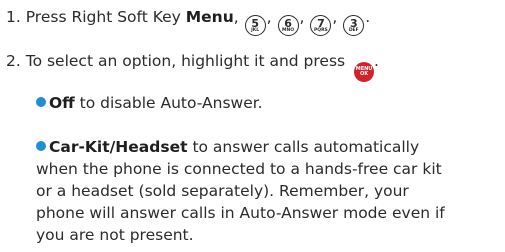  I want to click on key-3-icon: 3 DEF, so click(354, 26).